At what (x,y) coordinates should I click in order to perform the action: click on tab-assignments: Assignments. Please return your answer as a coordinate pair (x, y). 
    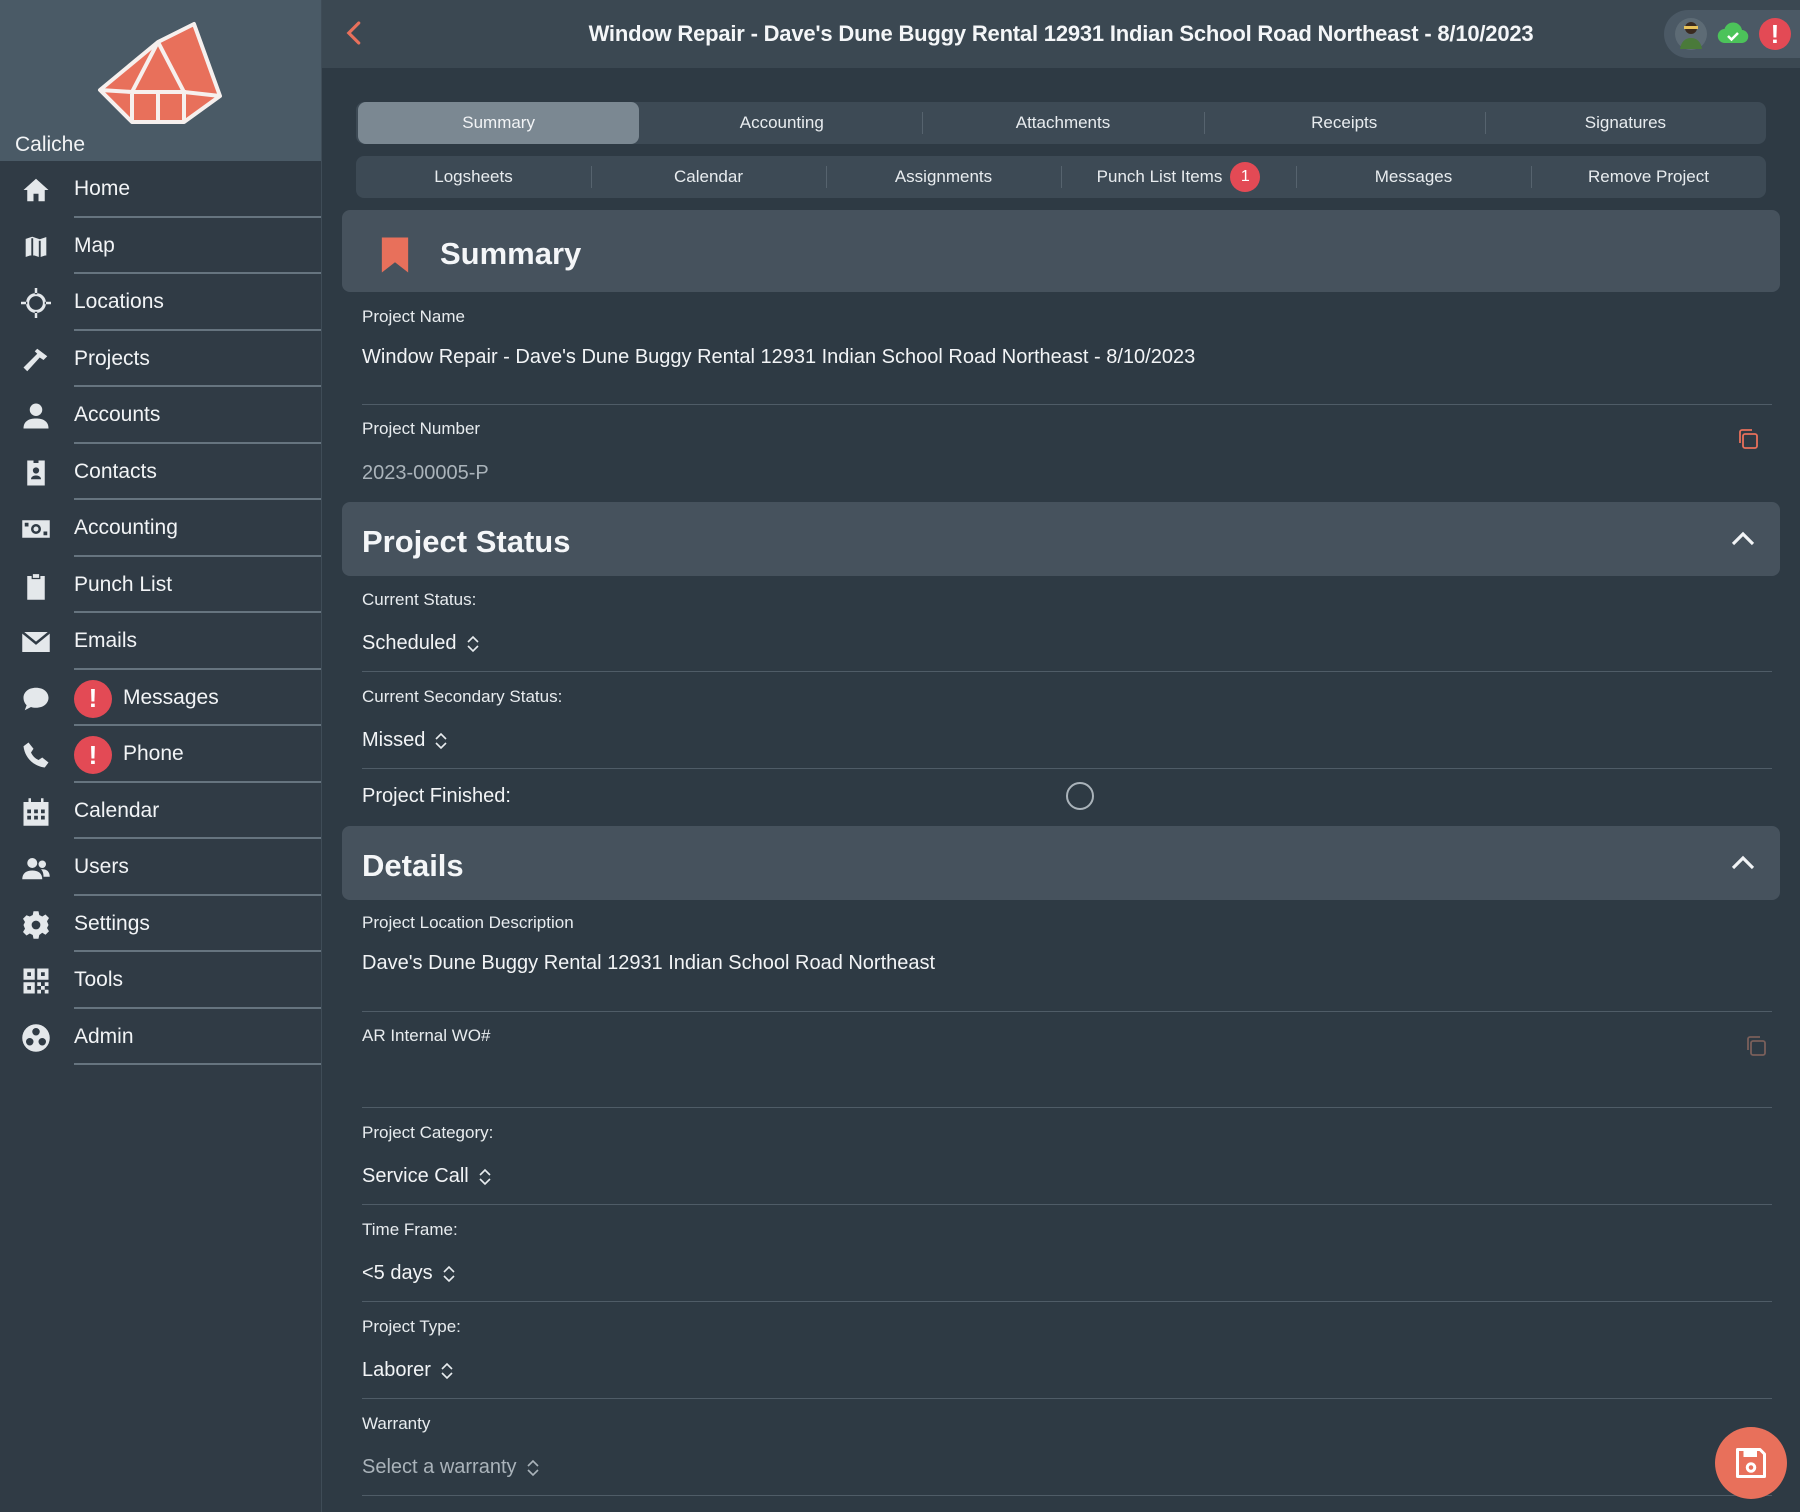
    Looking at the image, I should click on (943, 177).